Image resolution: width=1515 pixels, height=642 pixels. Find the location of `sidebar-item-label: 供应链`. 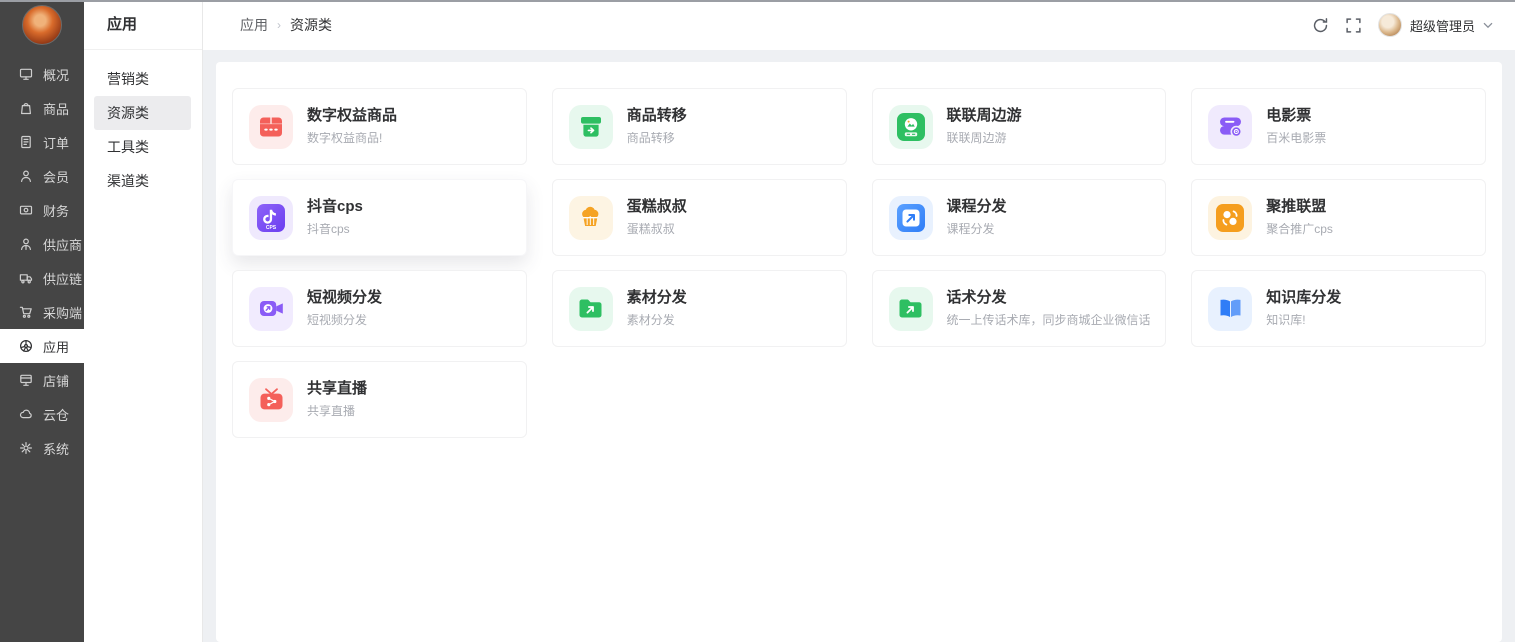

sidebar-item-label: 供应链 is located at coordinates (63, 279).